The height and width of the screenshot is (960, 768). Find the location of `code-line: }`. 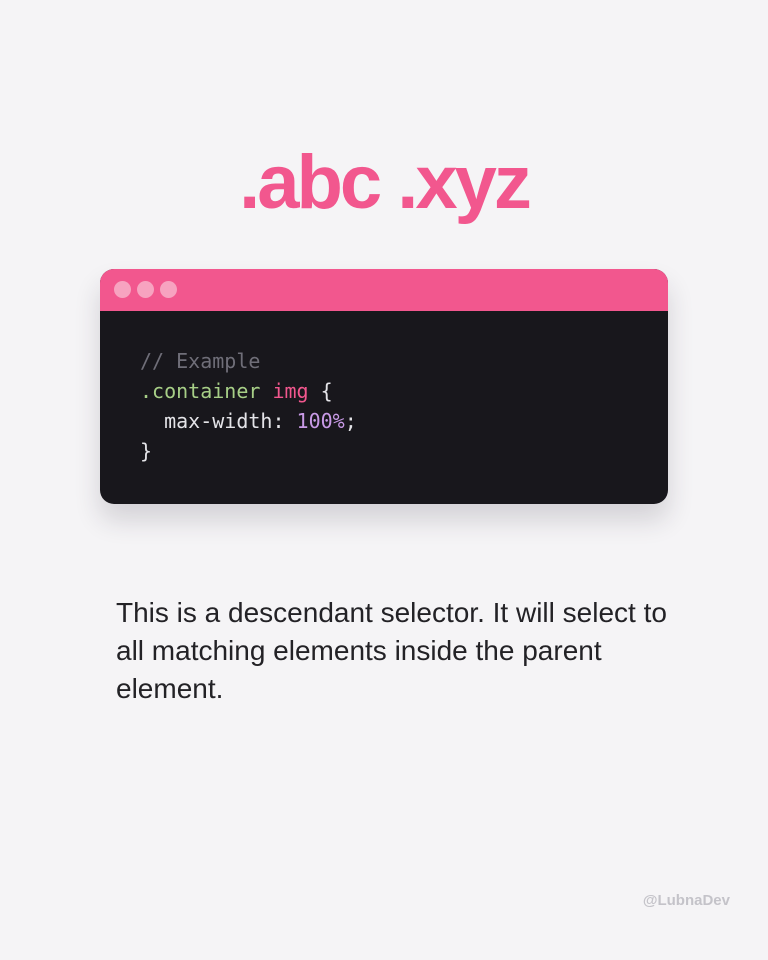

code-line: } is located at coordinates (248, 451).